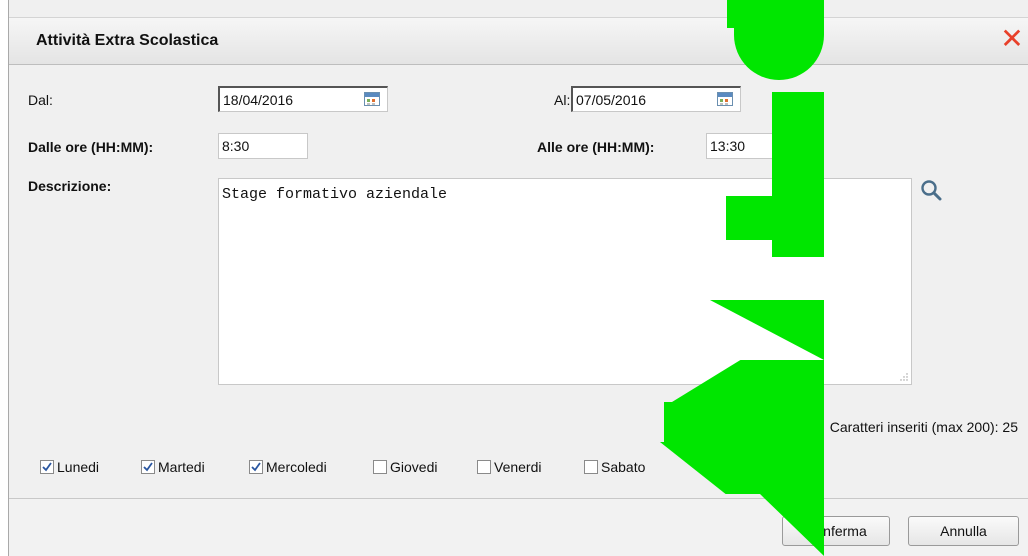  I want to click on dialog-footer: Conferma Annulla, so click(518, 527).